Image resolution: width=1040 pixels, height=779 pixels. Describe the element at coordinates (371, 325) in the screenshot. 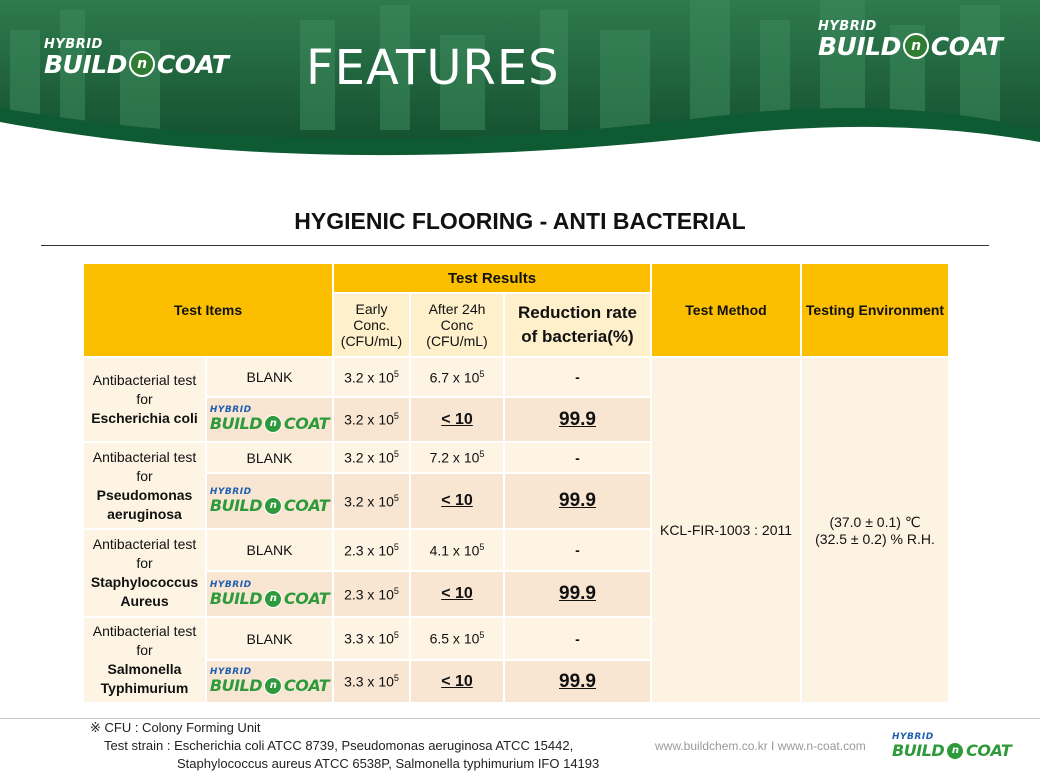

I see `header-early-conc: Early Conc. (CFU/mL)` at that location.